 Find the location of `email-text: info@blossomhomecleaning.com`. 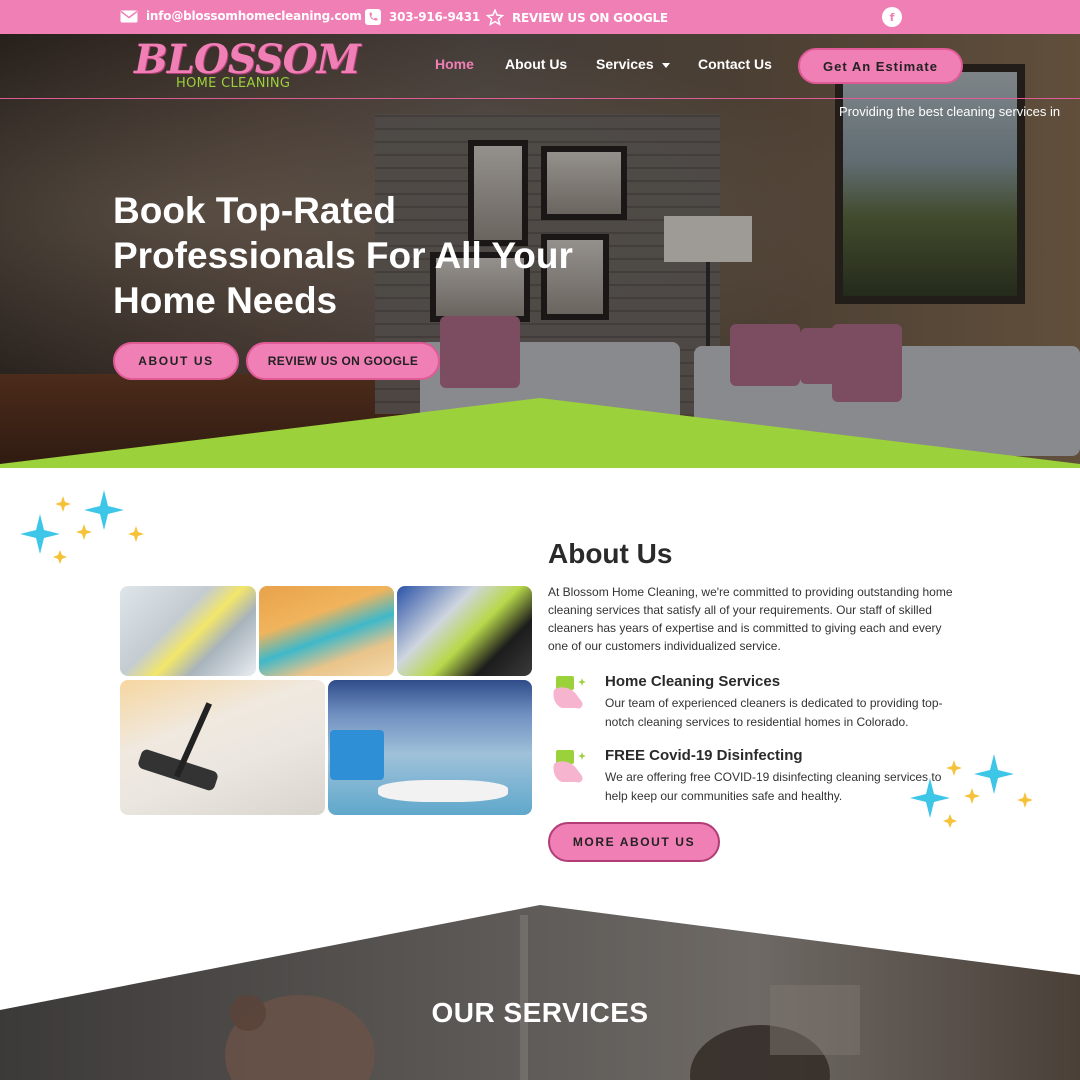

email-text: info@blossomhomecleaning.com is located at coordinates (254, 16).